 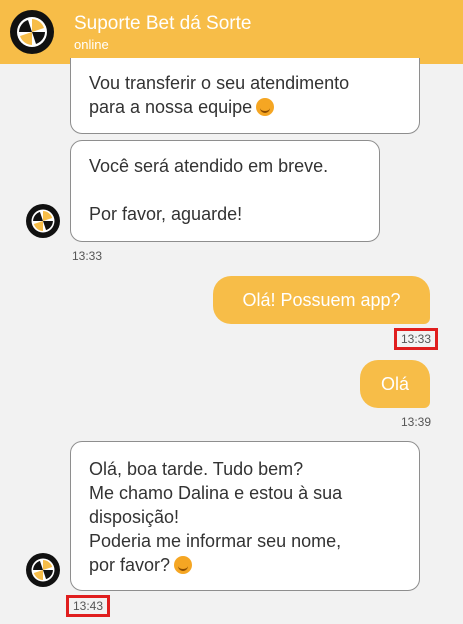 I want to click on message-line: Por favor, aguarde!, so click(x=166, y=214).